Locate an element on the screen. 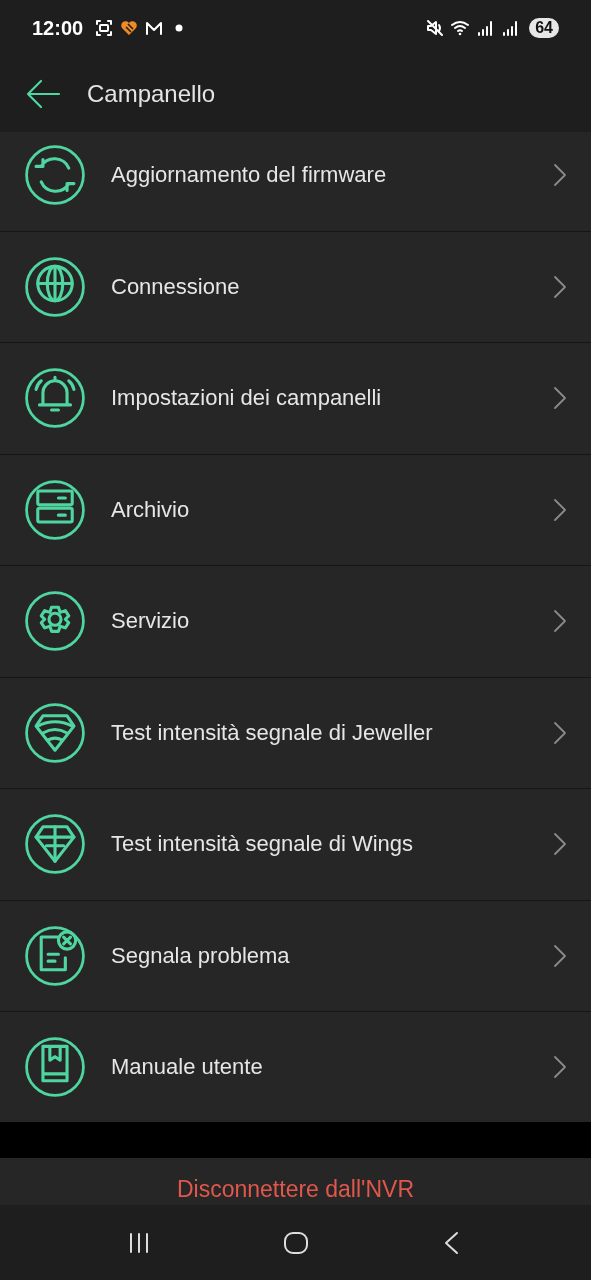  row-label: Segnala problema is located at coordinates (201, 955).